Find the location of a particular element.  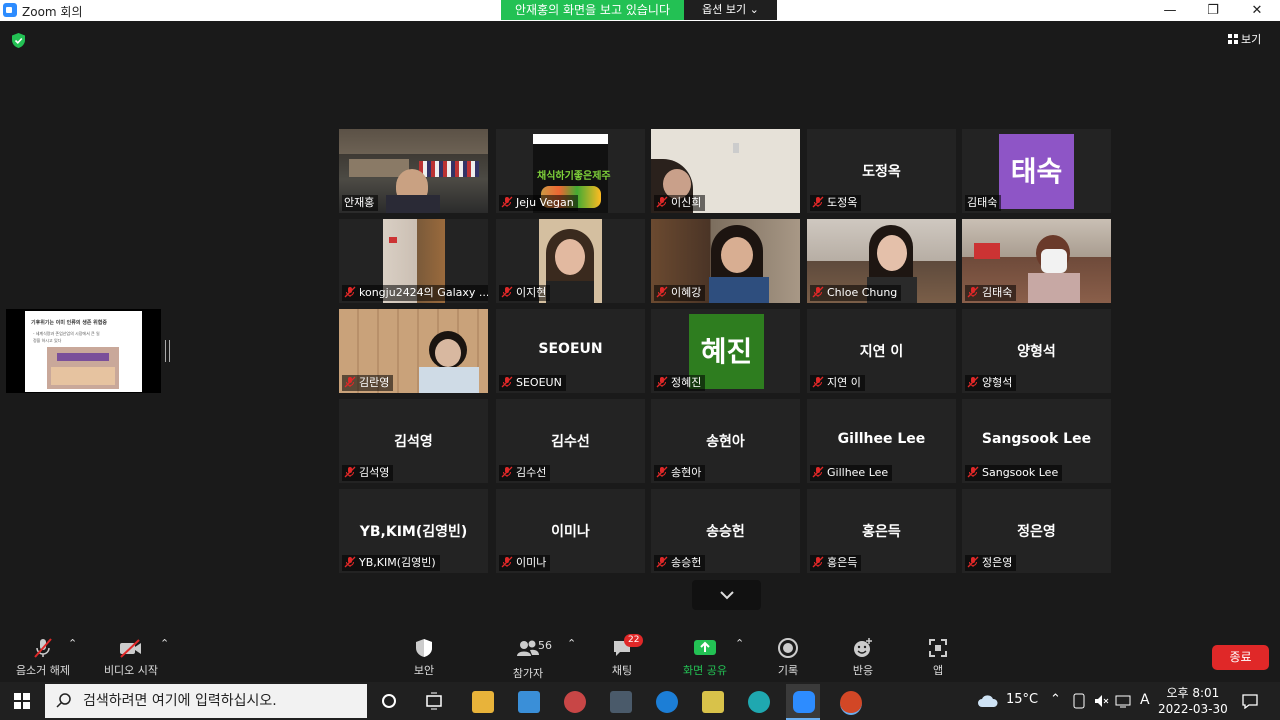

resize-handle is located at coordinates (167, 351).